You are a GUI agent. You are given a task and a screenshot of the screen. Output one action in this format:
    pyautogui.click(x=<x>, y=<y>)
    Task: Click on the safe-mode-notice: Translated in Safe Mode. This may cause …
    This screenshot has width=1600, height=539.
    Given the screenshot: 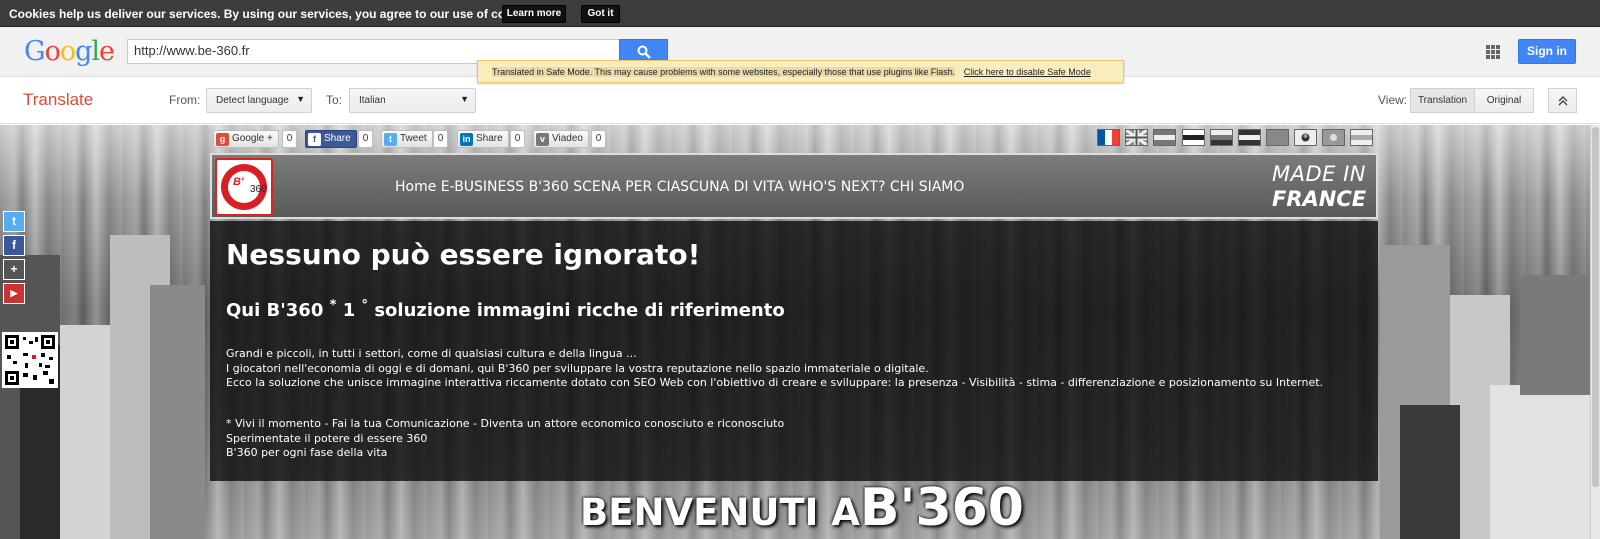 What is the action you would take?
    pyautogui.click(x=800, y=71)
    